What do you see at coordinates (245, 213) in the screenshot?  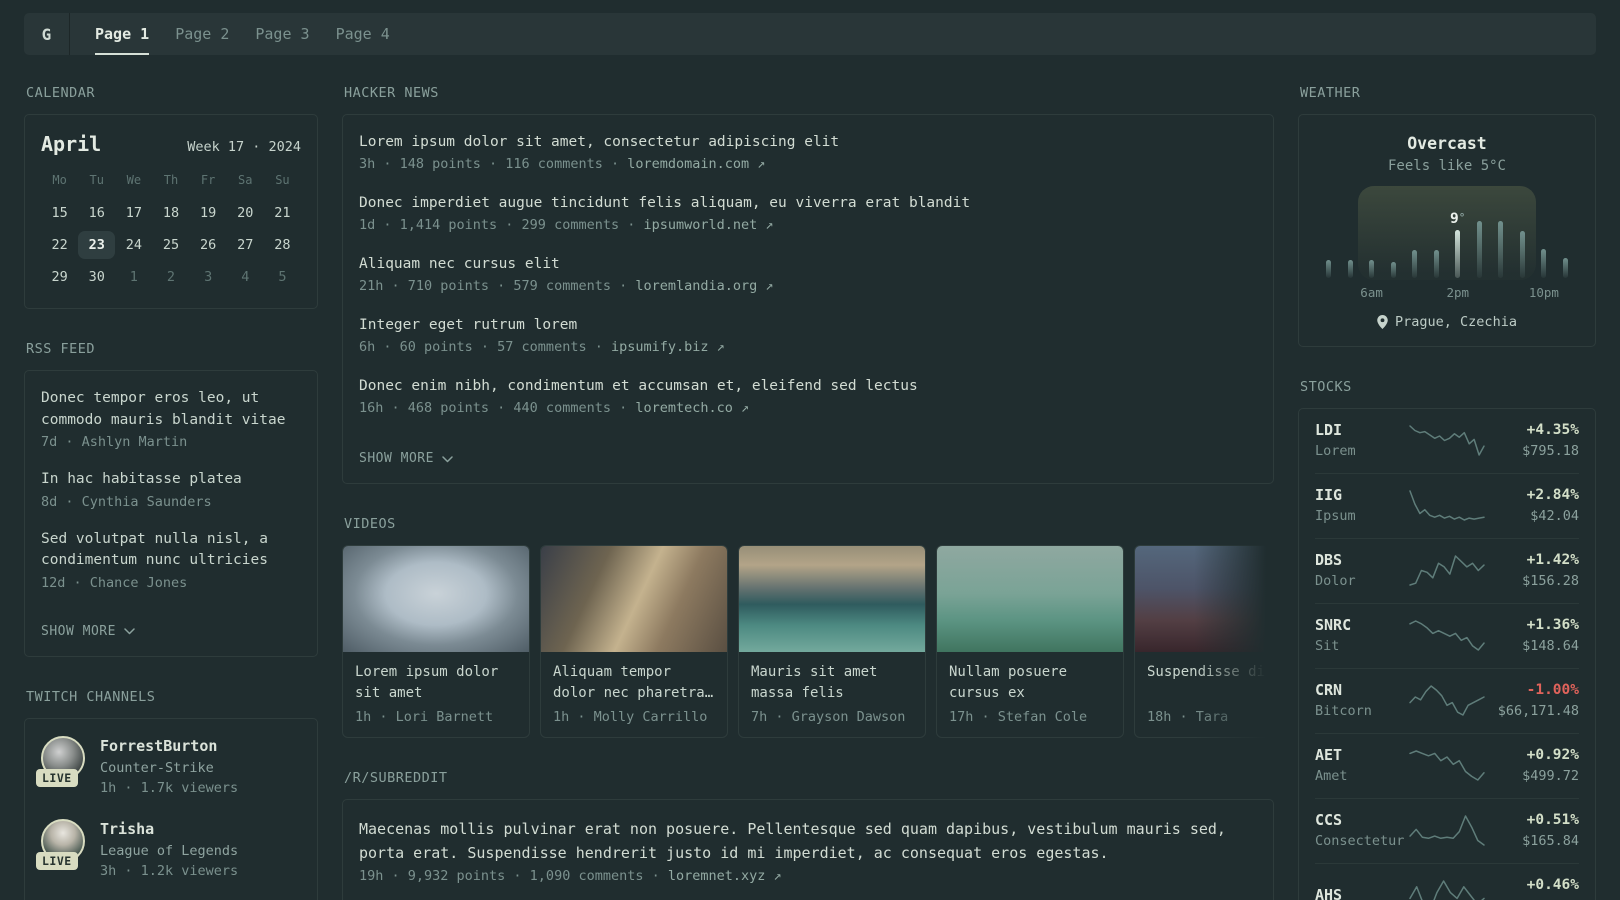 I see `calendar-day: 20` at bounding box center [245, 213].